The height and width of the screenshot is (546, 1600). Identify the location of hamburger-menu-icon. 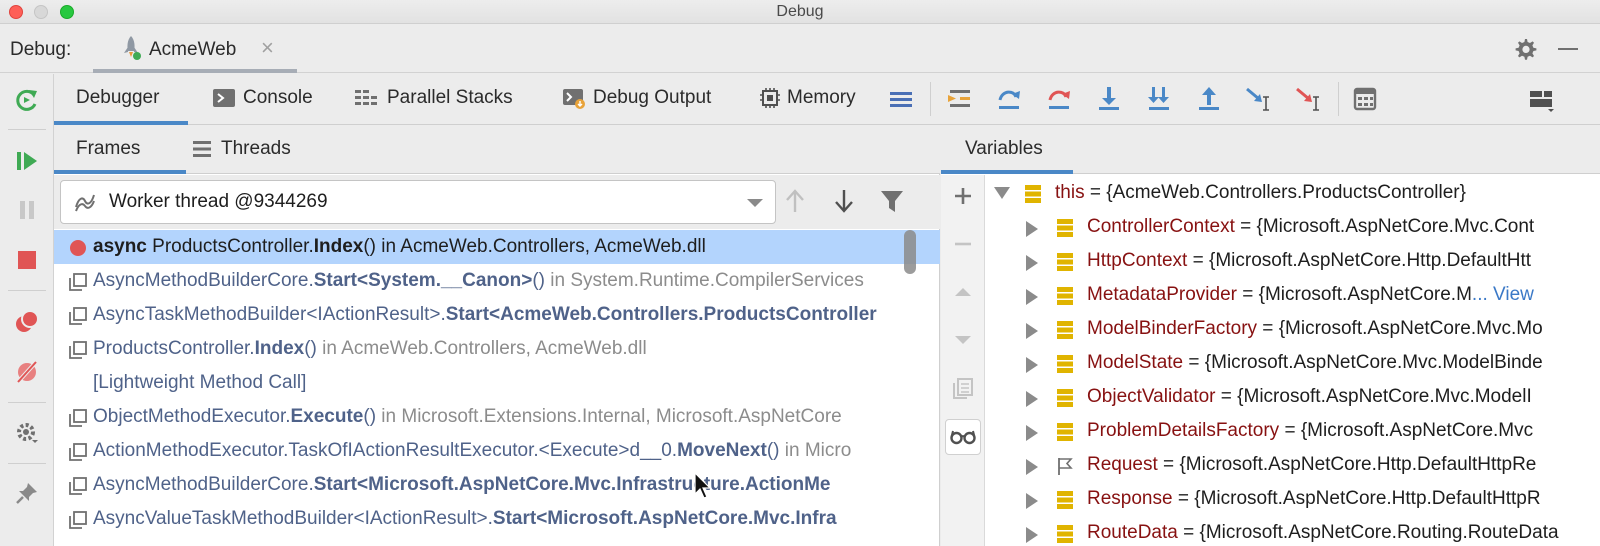
(901, 99).